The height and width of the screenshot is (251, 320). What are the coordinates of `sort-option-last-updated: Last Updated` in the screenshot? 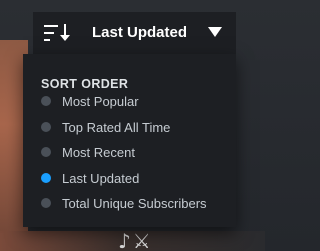 It's located at (136, 178).